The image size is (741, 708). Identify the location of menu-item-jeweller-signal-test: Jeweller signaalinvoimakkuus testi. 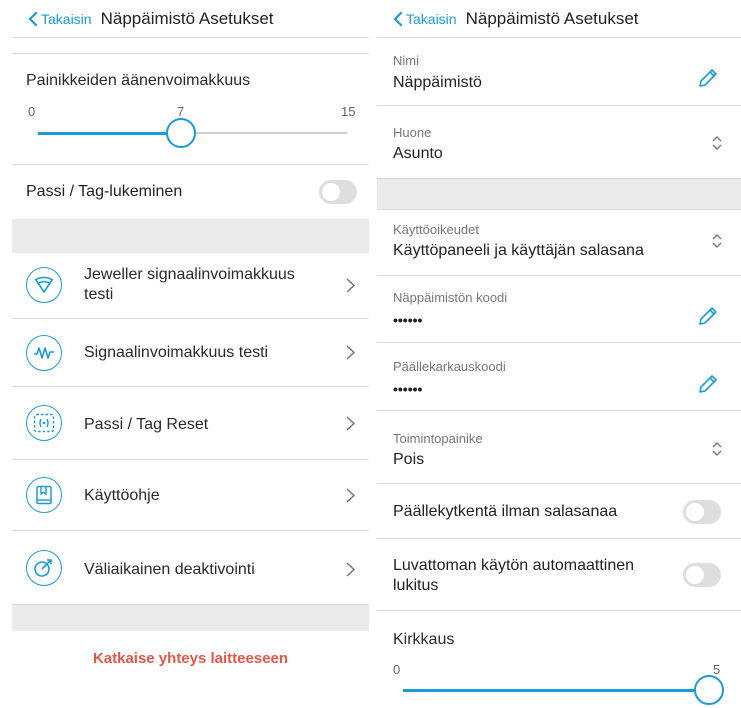
(190, 286).